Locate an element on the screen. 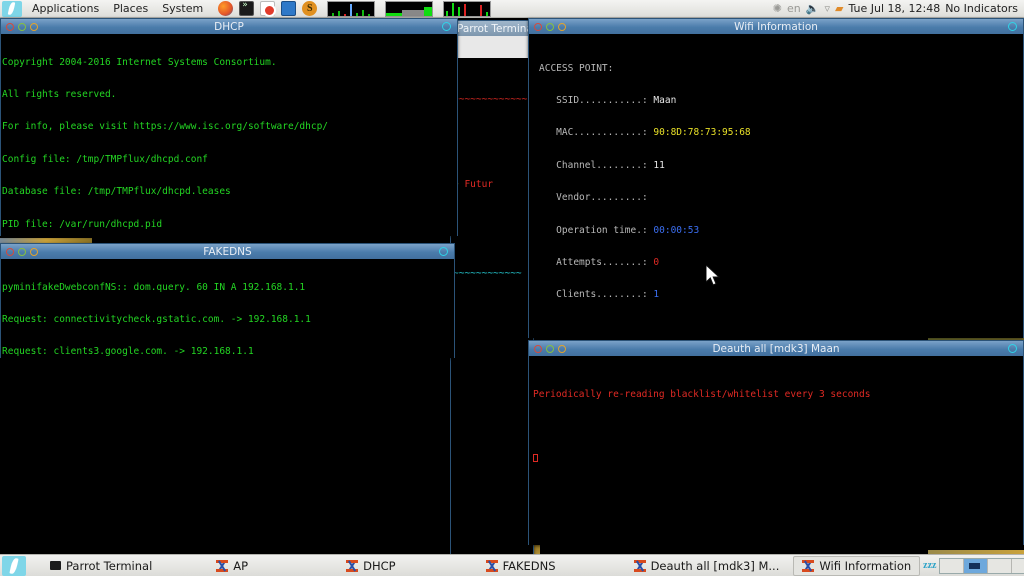 The height and width of the screenshot is (576, 1024). battery-icon: ▰ is located at coordinates (839, 8).